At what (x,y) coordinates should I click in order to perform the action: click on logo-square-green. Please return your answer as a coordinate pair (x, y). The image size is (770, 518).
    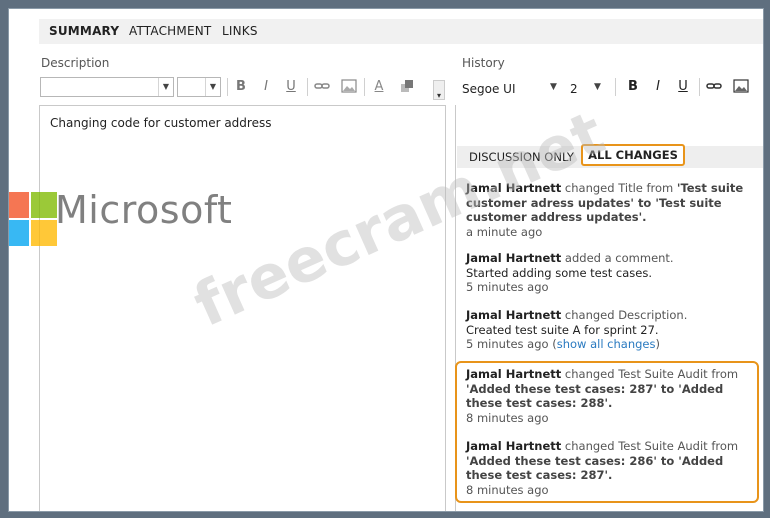
    Looking at the image, I should click on (44, 205).